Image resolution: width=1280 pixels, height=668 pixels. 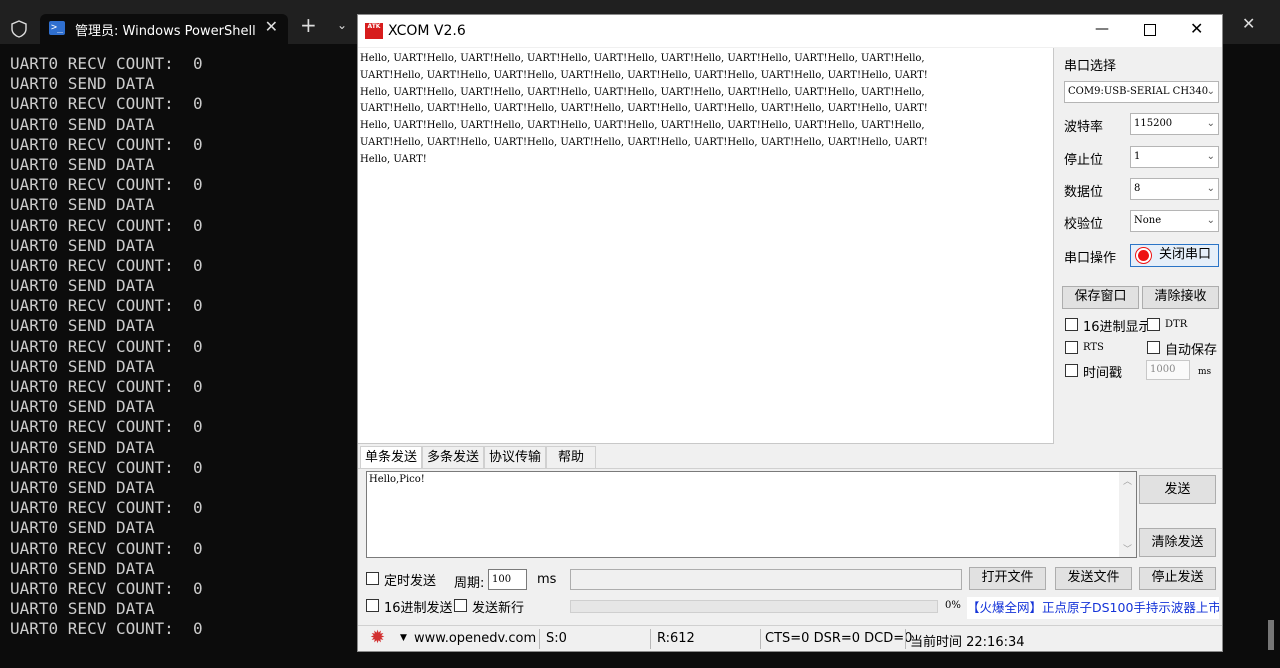 What do you see at coordinates (1150, 30) in the screenshot?
I see `maximize-icon` at bounding box center [1150, 30].